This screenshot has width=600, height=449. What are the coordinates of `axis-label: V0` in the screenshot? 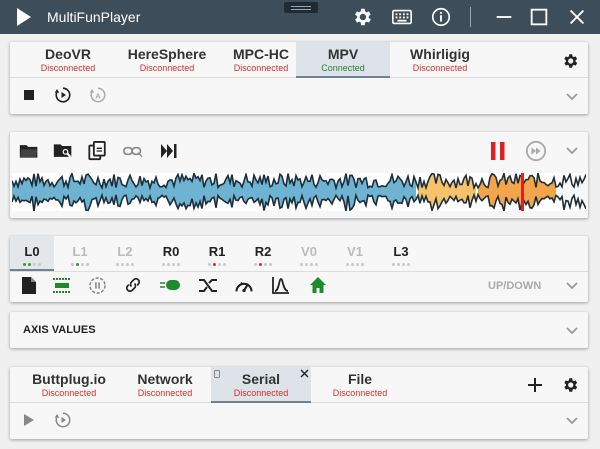 It's located at (309, 251).